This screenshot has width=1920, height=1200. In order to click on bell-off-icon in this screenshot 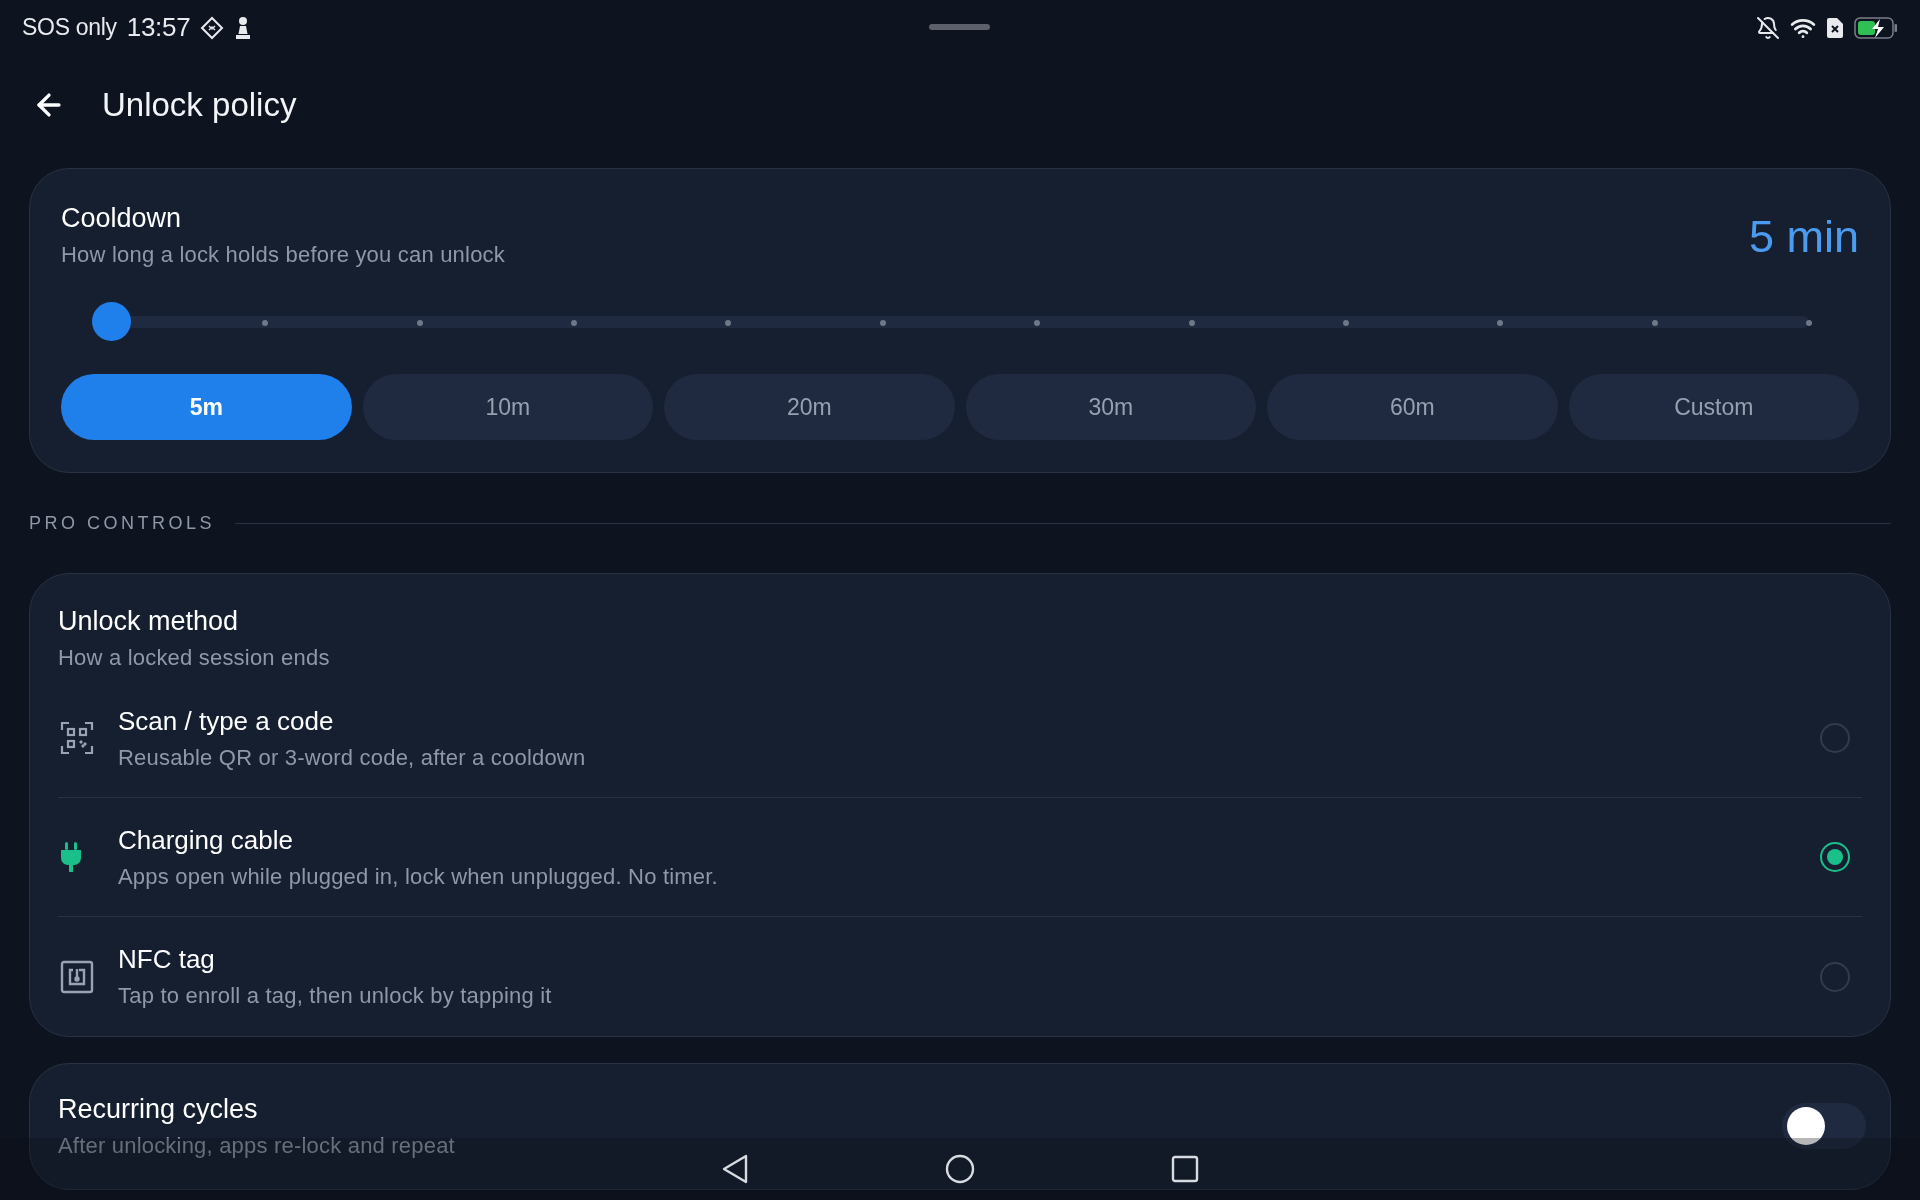, I will do `click(1768, 27)`.